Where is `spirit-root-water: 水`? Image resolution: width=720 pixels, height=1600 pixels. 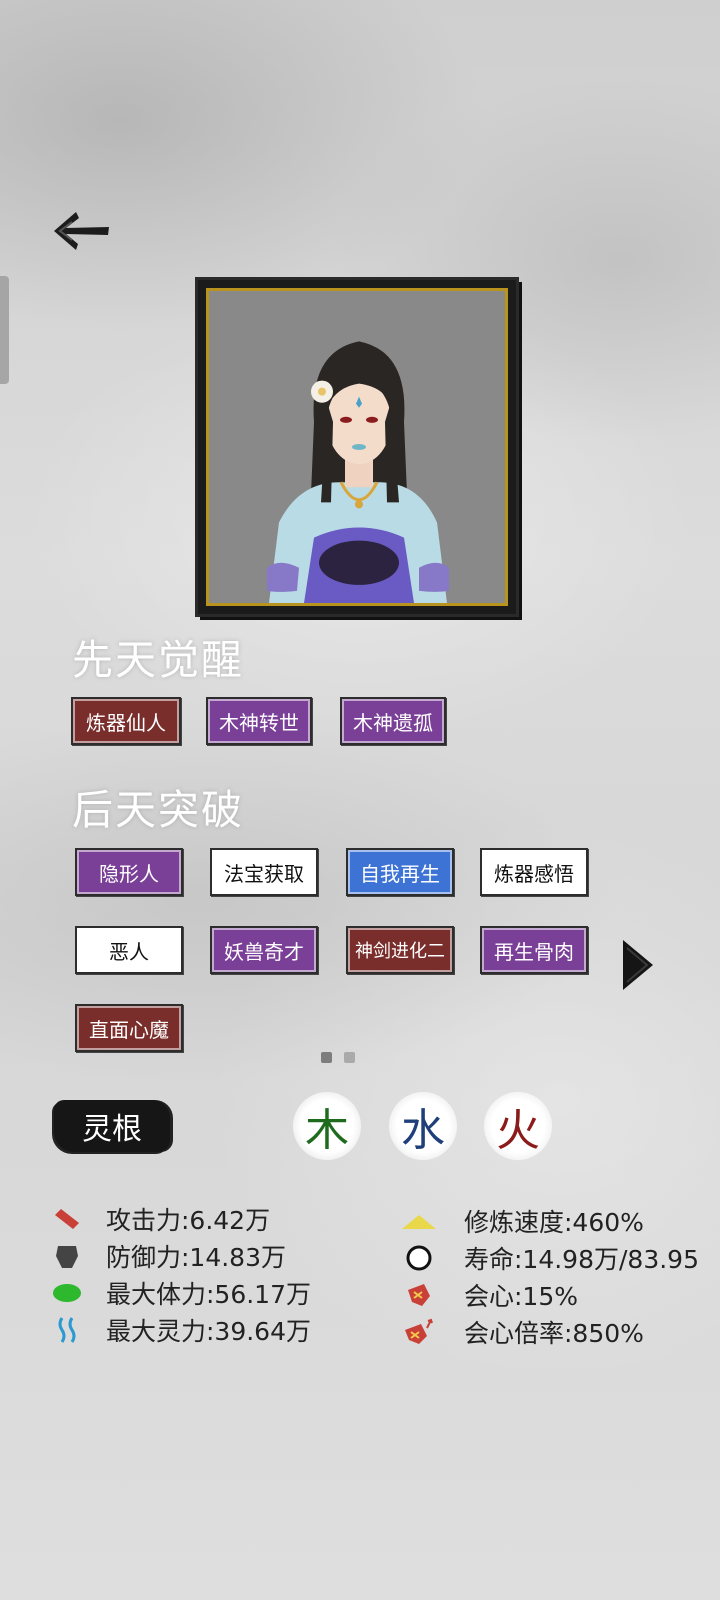
spirit-root-water: 水 is located at coordinates (423, 1126).